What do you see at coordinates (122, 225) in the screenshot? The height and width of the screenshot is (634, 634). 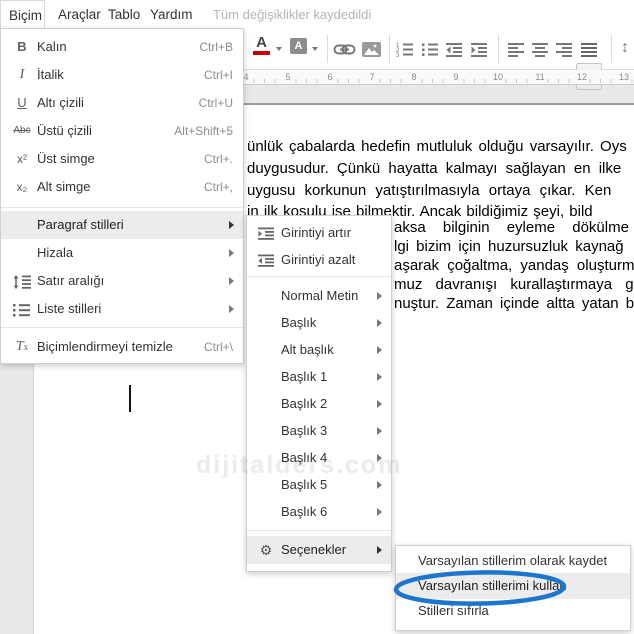 I see `menu-item-paragraf-stilleri: Paragraf stilleri` at bounding box center [122, 225].